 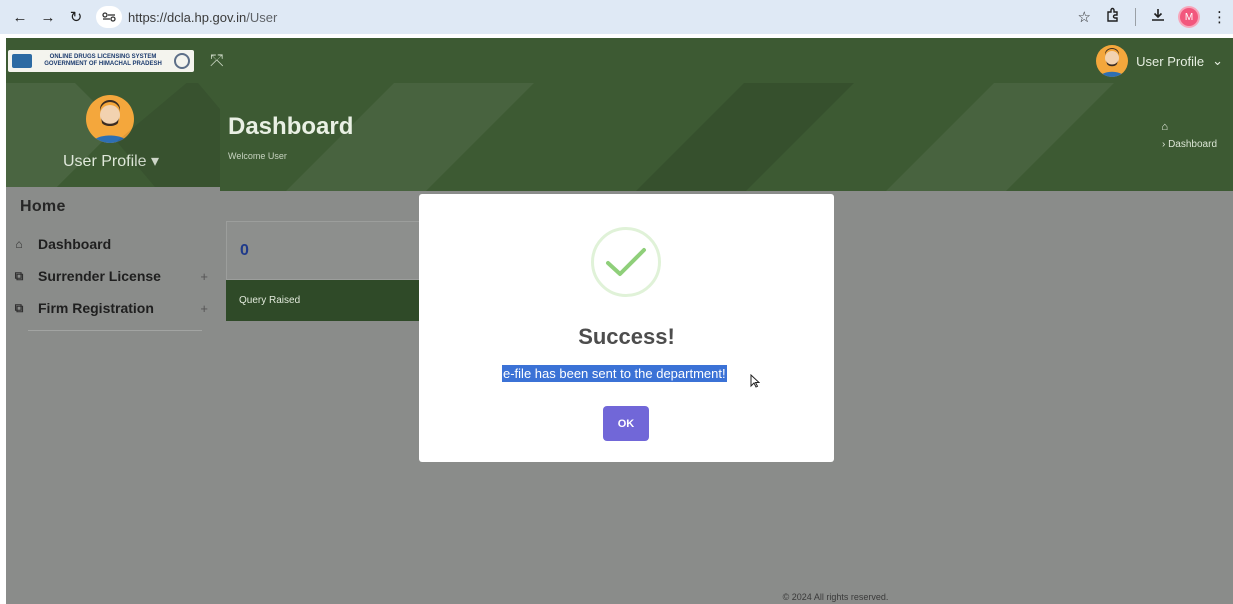 I want to click on query-raised-card: 0 Query Raised, so click(x=326, y=271).